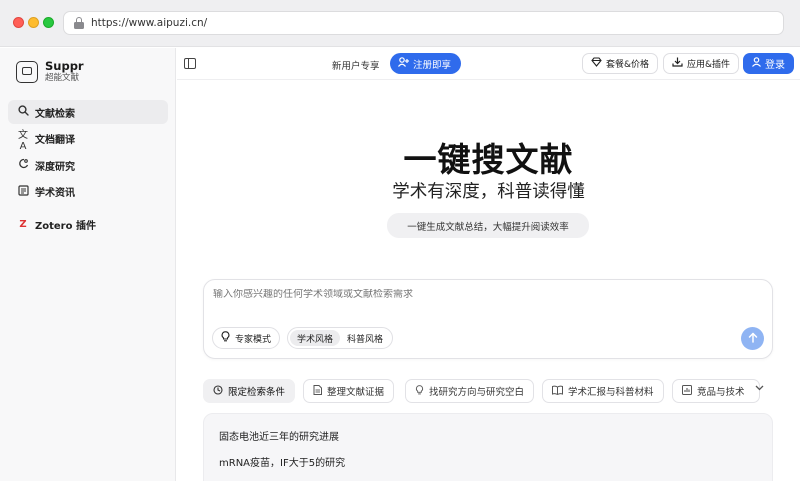 Image resolution: width=800 pixels, height=481 pixels. What do you see at coordinates (48, 22) in the screenshot?
I see `maximize-window-button` at bounding box center [48, 22].